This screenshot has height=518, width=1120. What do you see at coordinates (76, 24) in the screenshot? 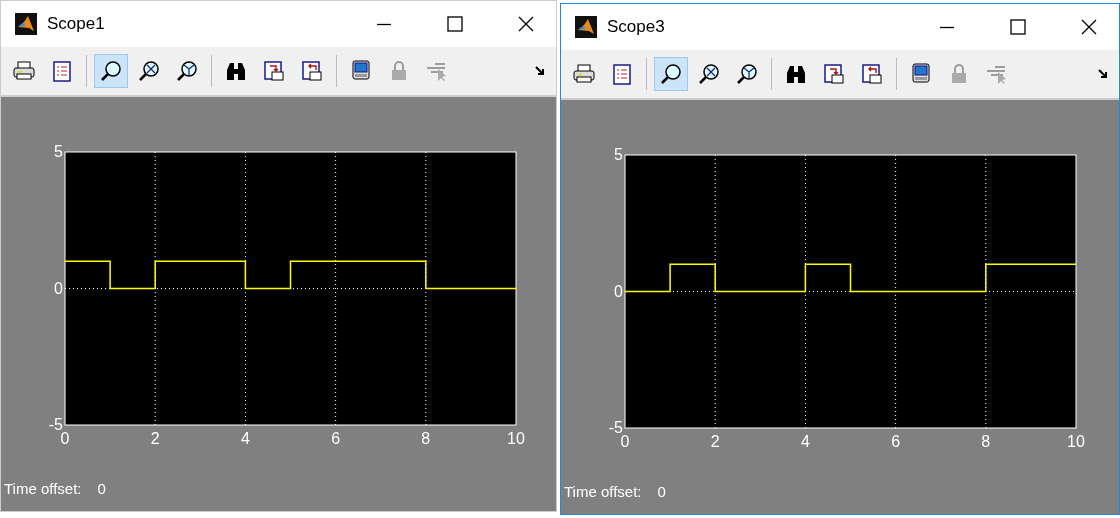
I see `window-title: Scope1` at bounding box center [76, 24].